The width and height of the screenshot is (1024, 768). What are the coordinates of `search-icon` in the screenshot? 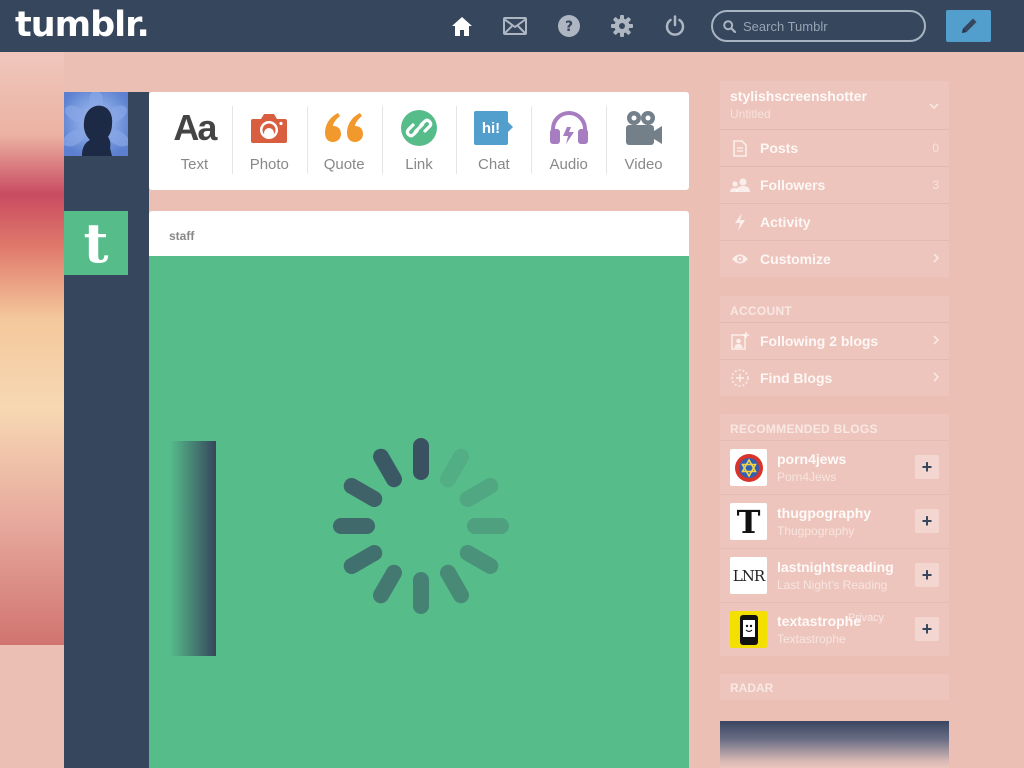 It's located at (729, 26).